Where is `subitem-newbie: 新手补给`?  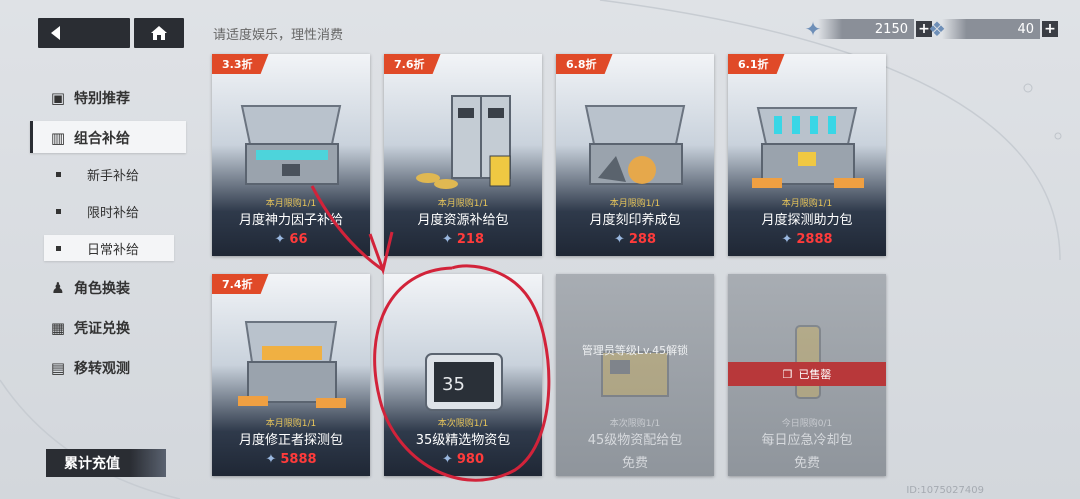
subitem-newbie: 新手补给 is located at coordinates (97, 174).